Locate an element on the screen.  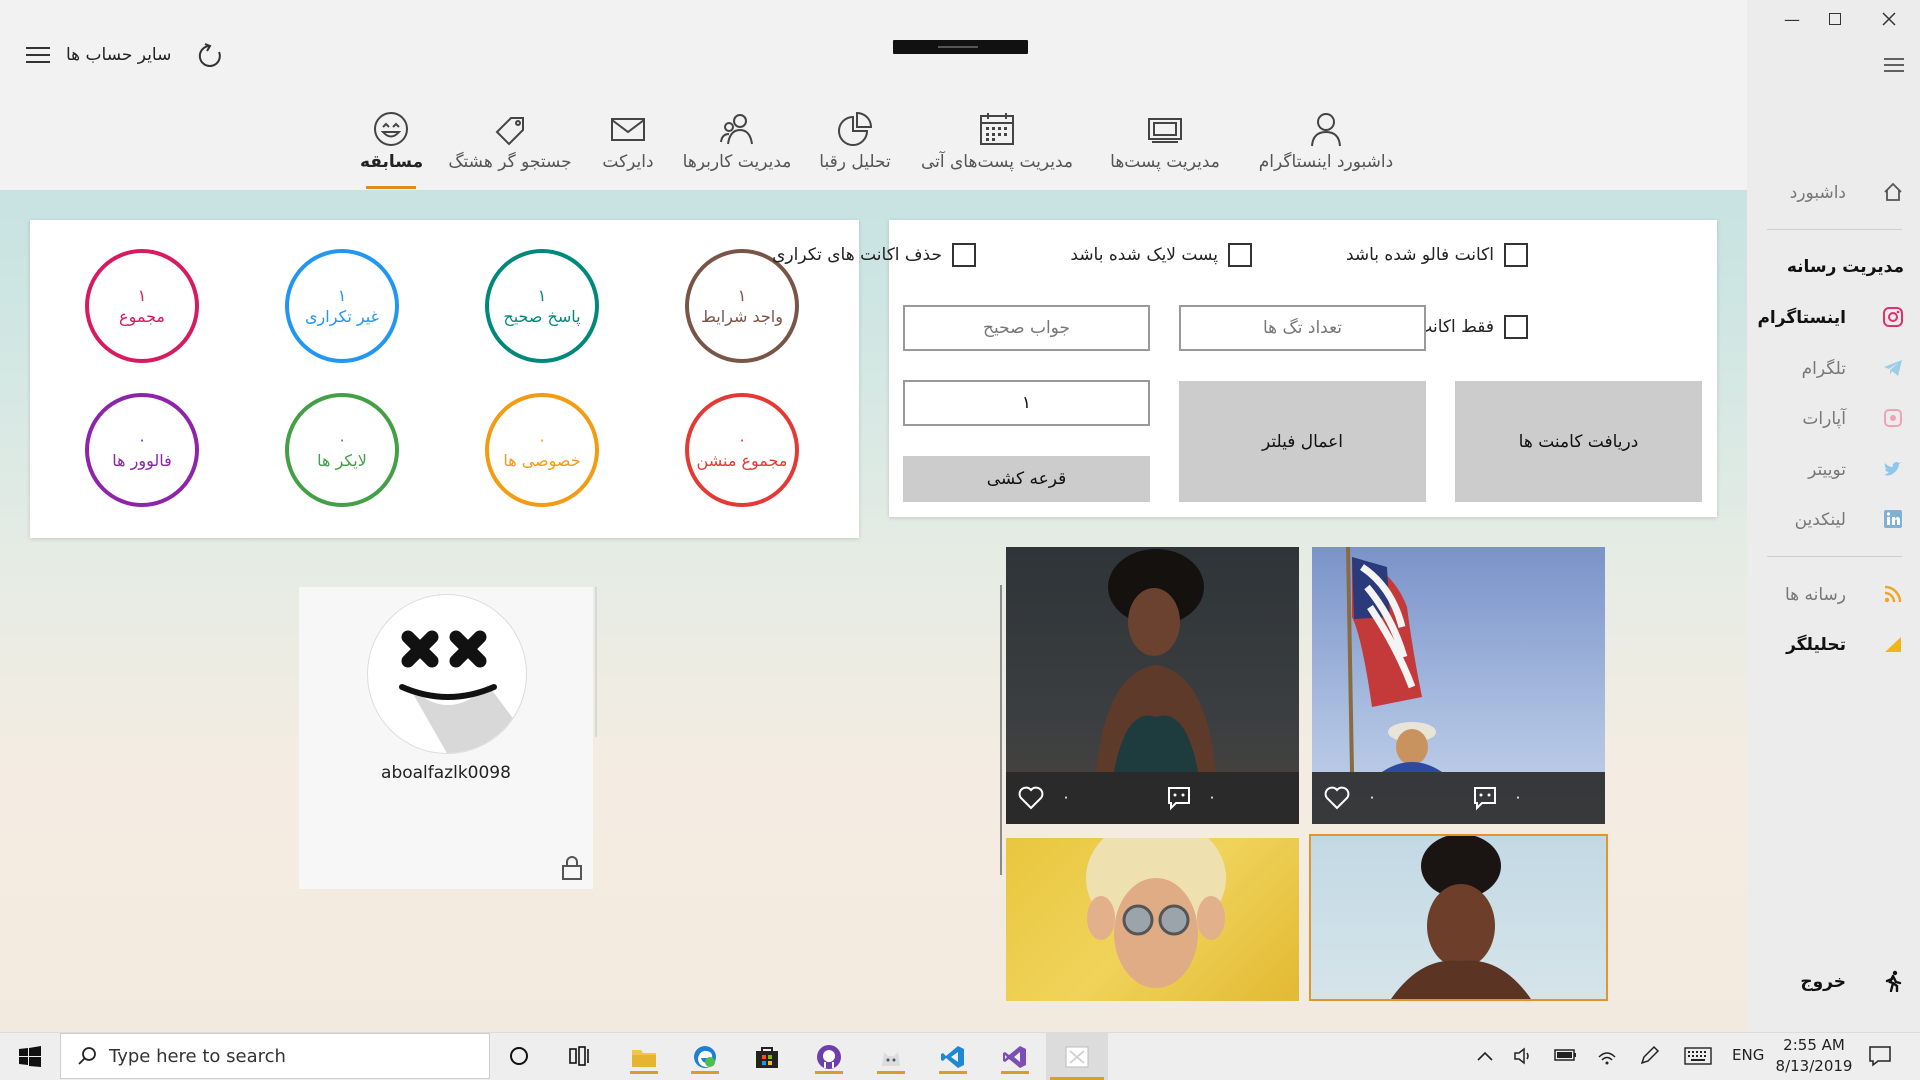
tab-competitor-analysis: تحلیل رقبا is located at coordinates (855, 145).